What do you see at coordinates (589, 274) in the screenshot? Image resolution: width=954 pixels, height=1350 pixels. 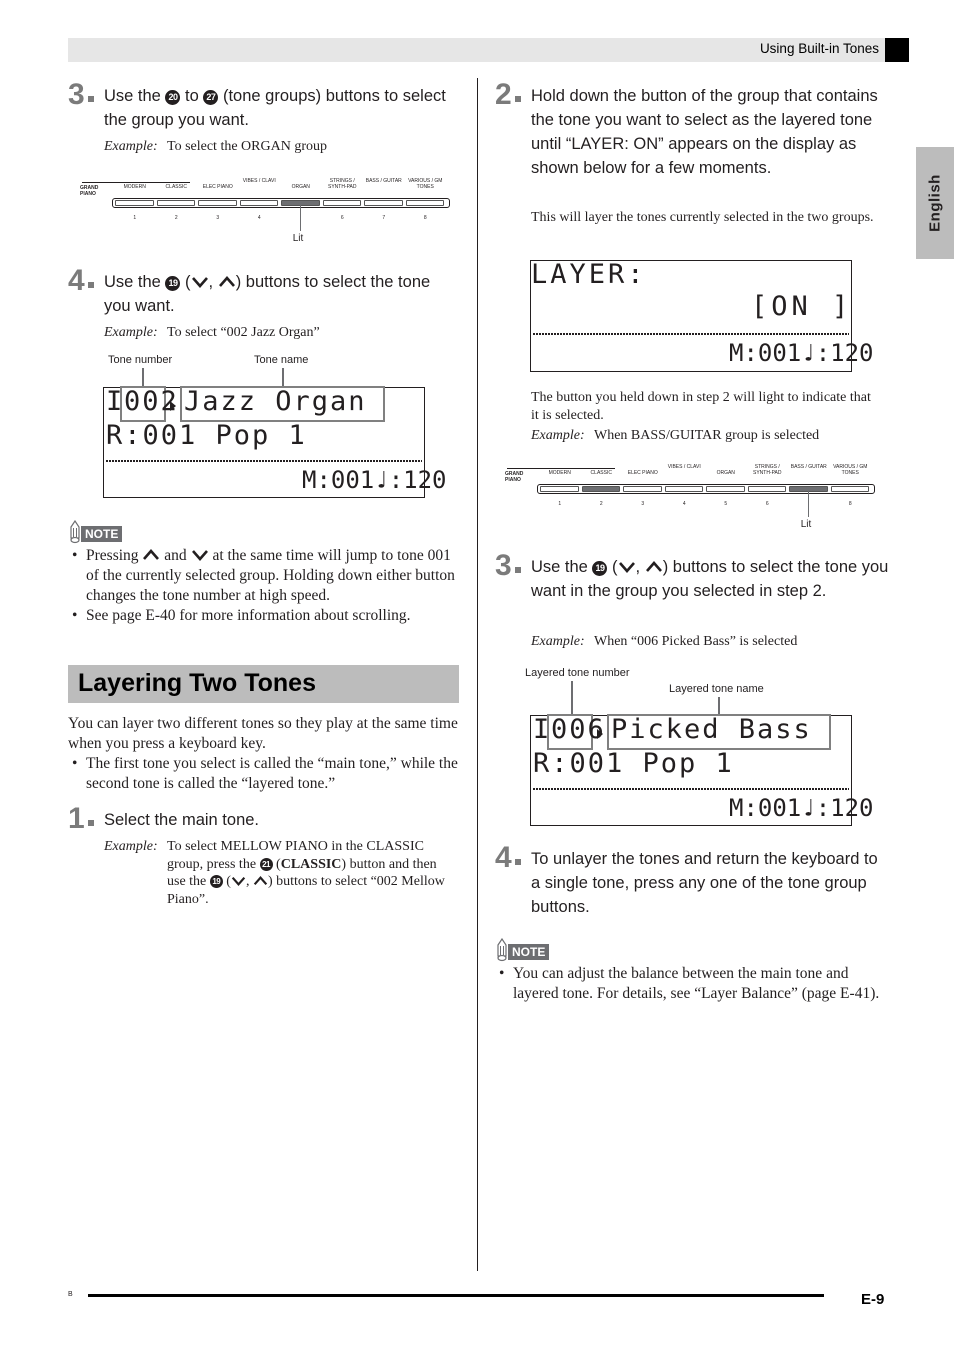 I see `lcd-layer-label: LAYER:` at bounding box center [589, 274].